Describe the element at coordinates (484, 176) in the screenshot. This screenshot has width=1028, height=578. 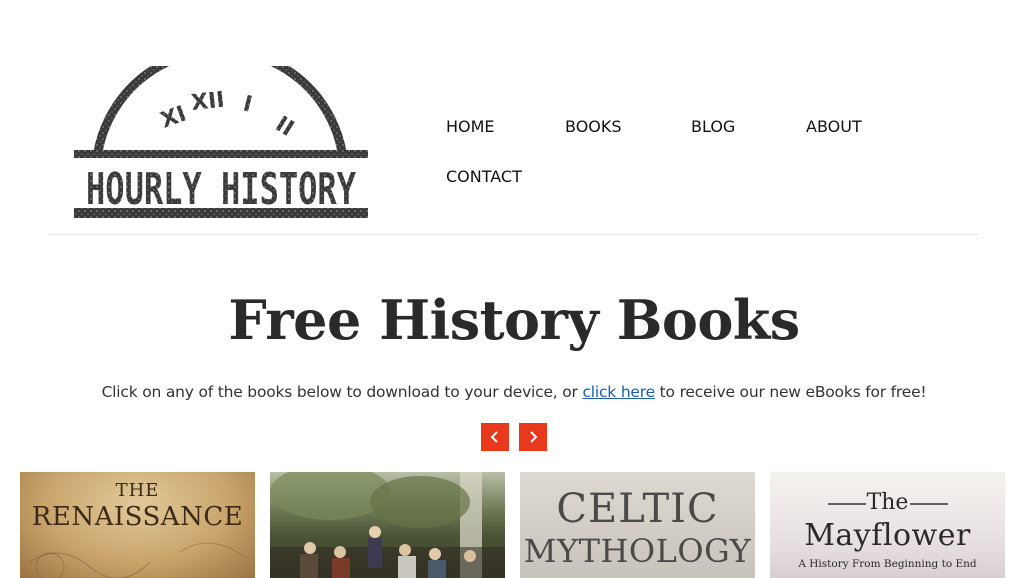
I see `nav-contact: CONTACT` at that location.